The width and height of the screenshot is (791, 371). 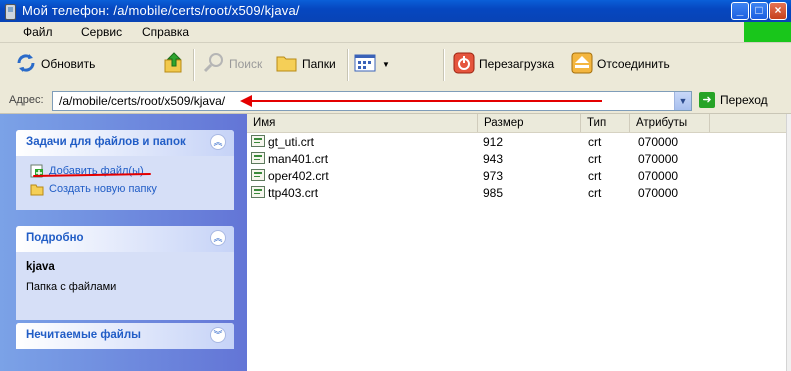 What do you see at coordinates (493, 176) in the screenshot?
I see `file-size: 973` at bounding box center [493, 176].